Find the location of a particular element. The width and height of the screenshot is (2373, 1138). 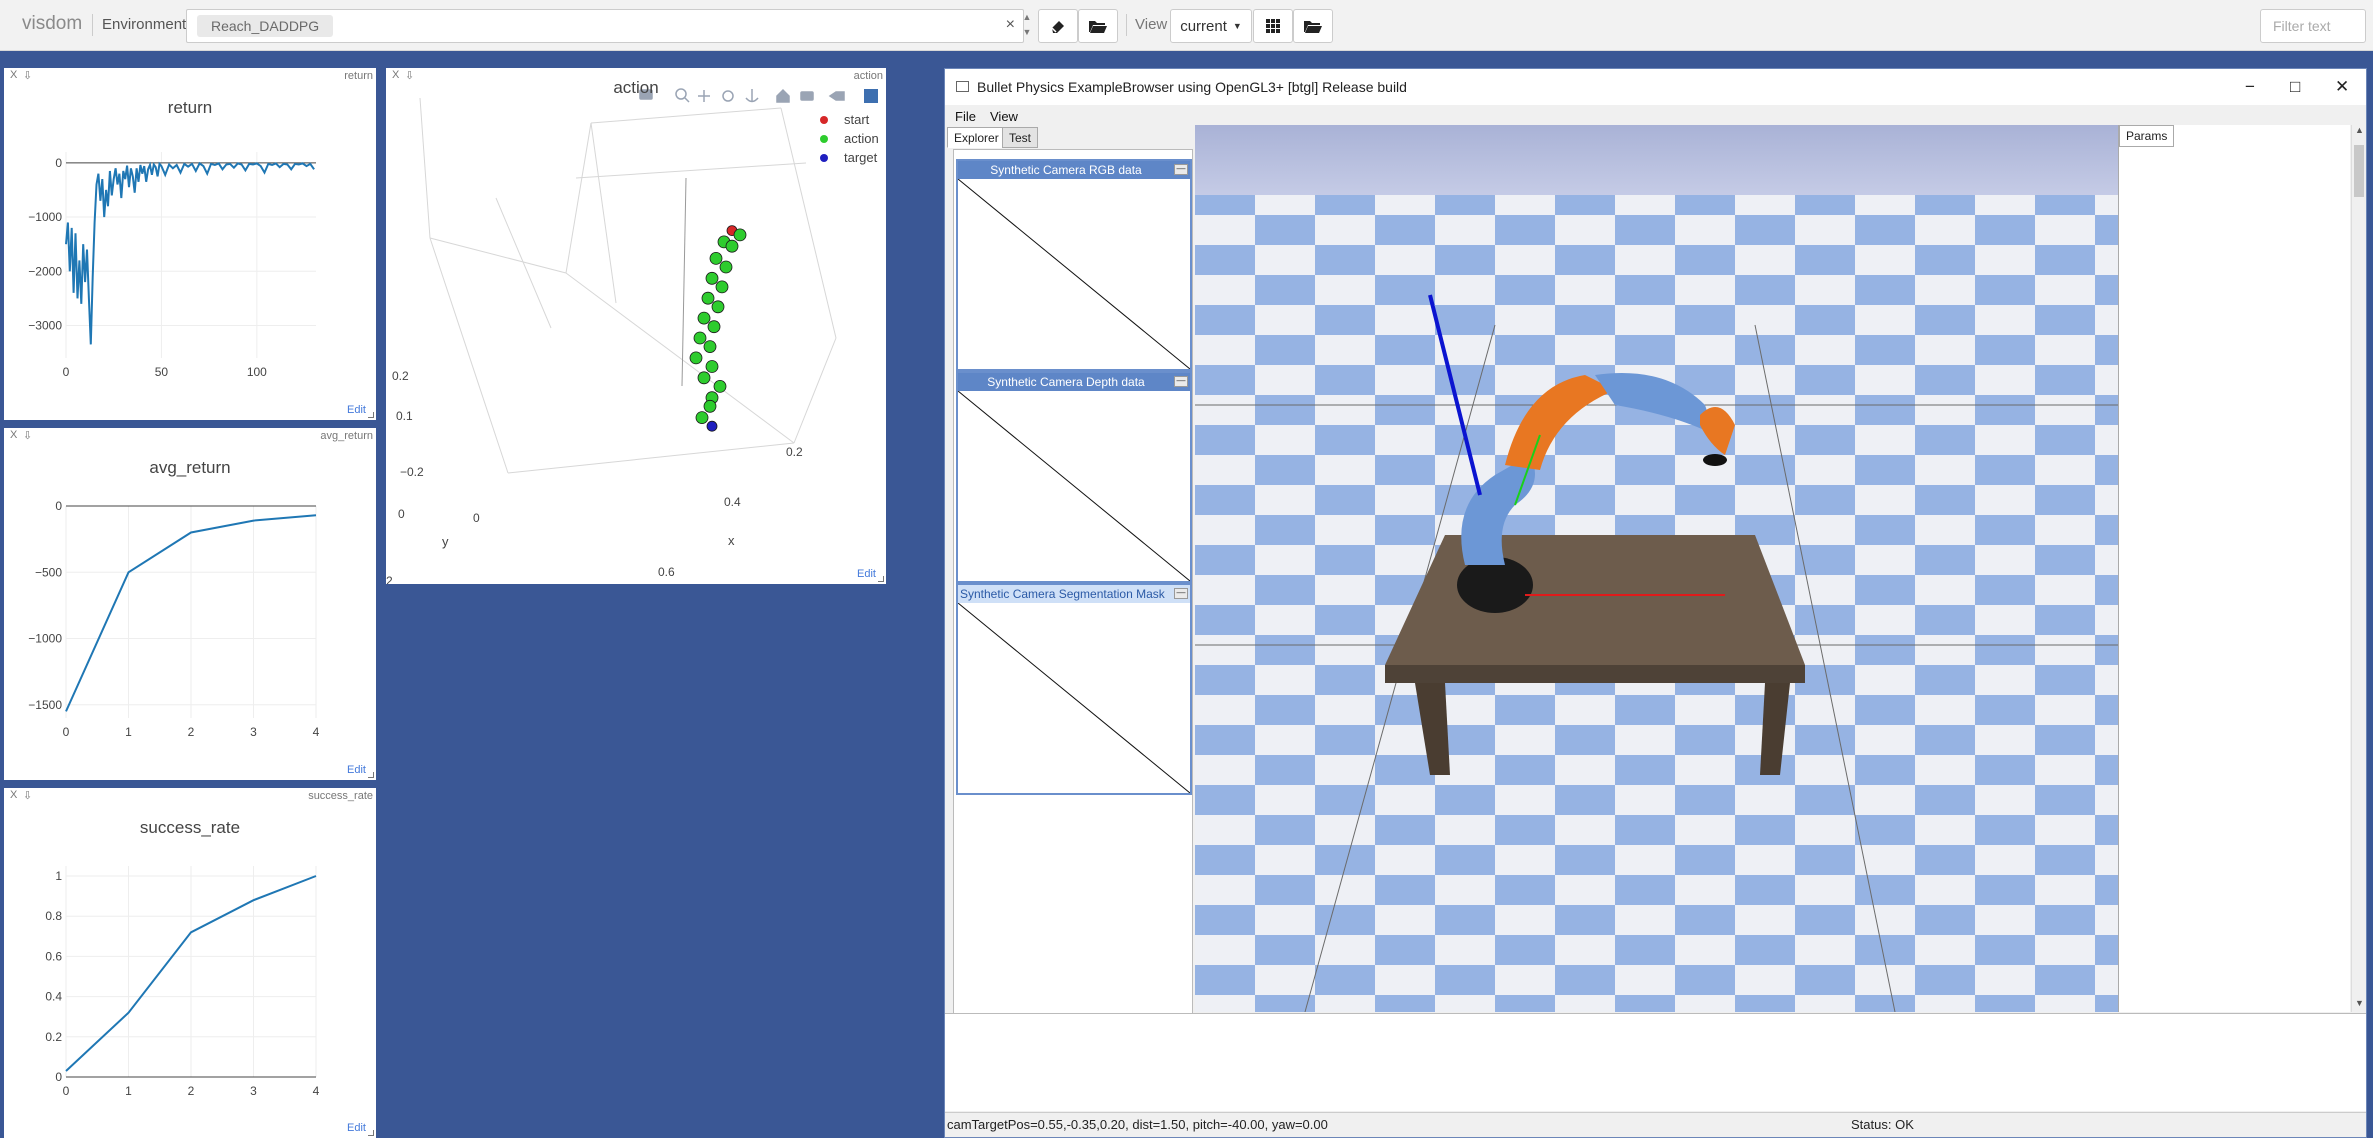

clear-environment-button is located at coordinates (1058, 26).